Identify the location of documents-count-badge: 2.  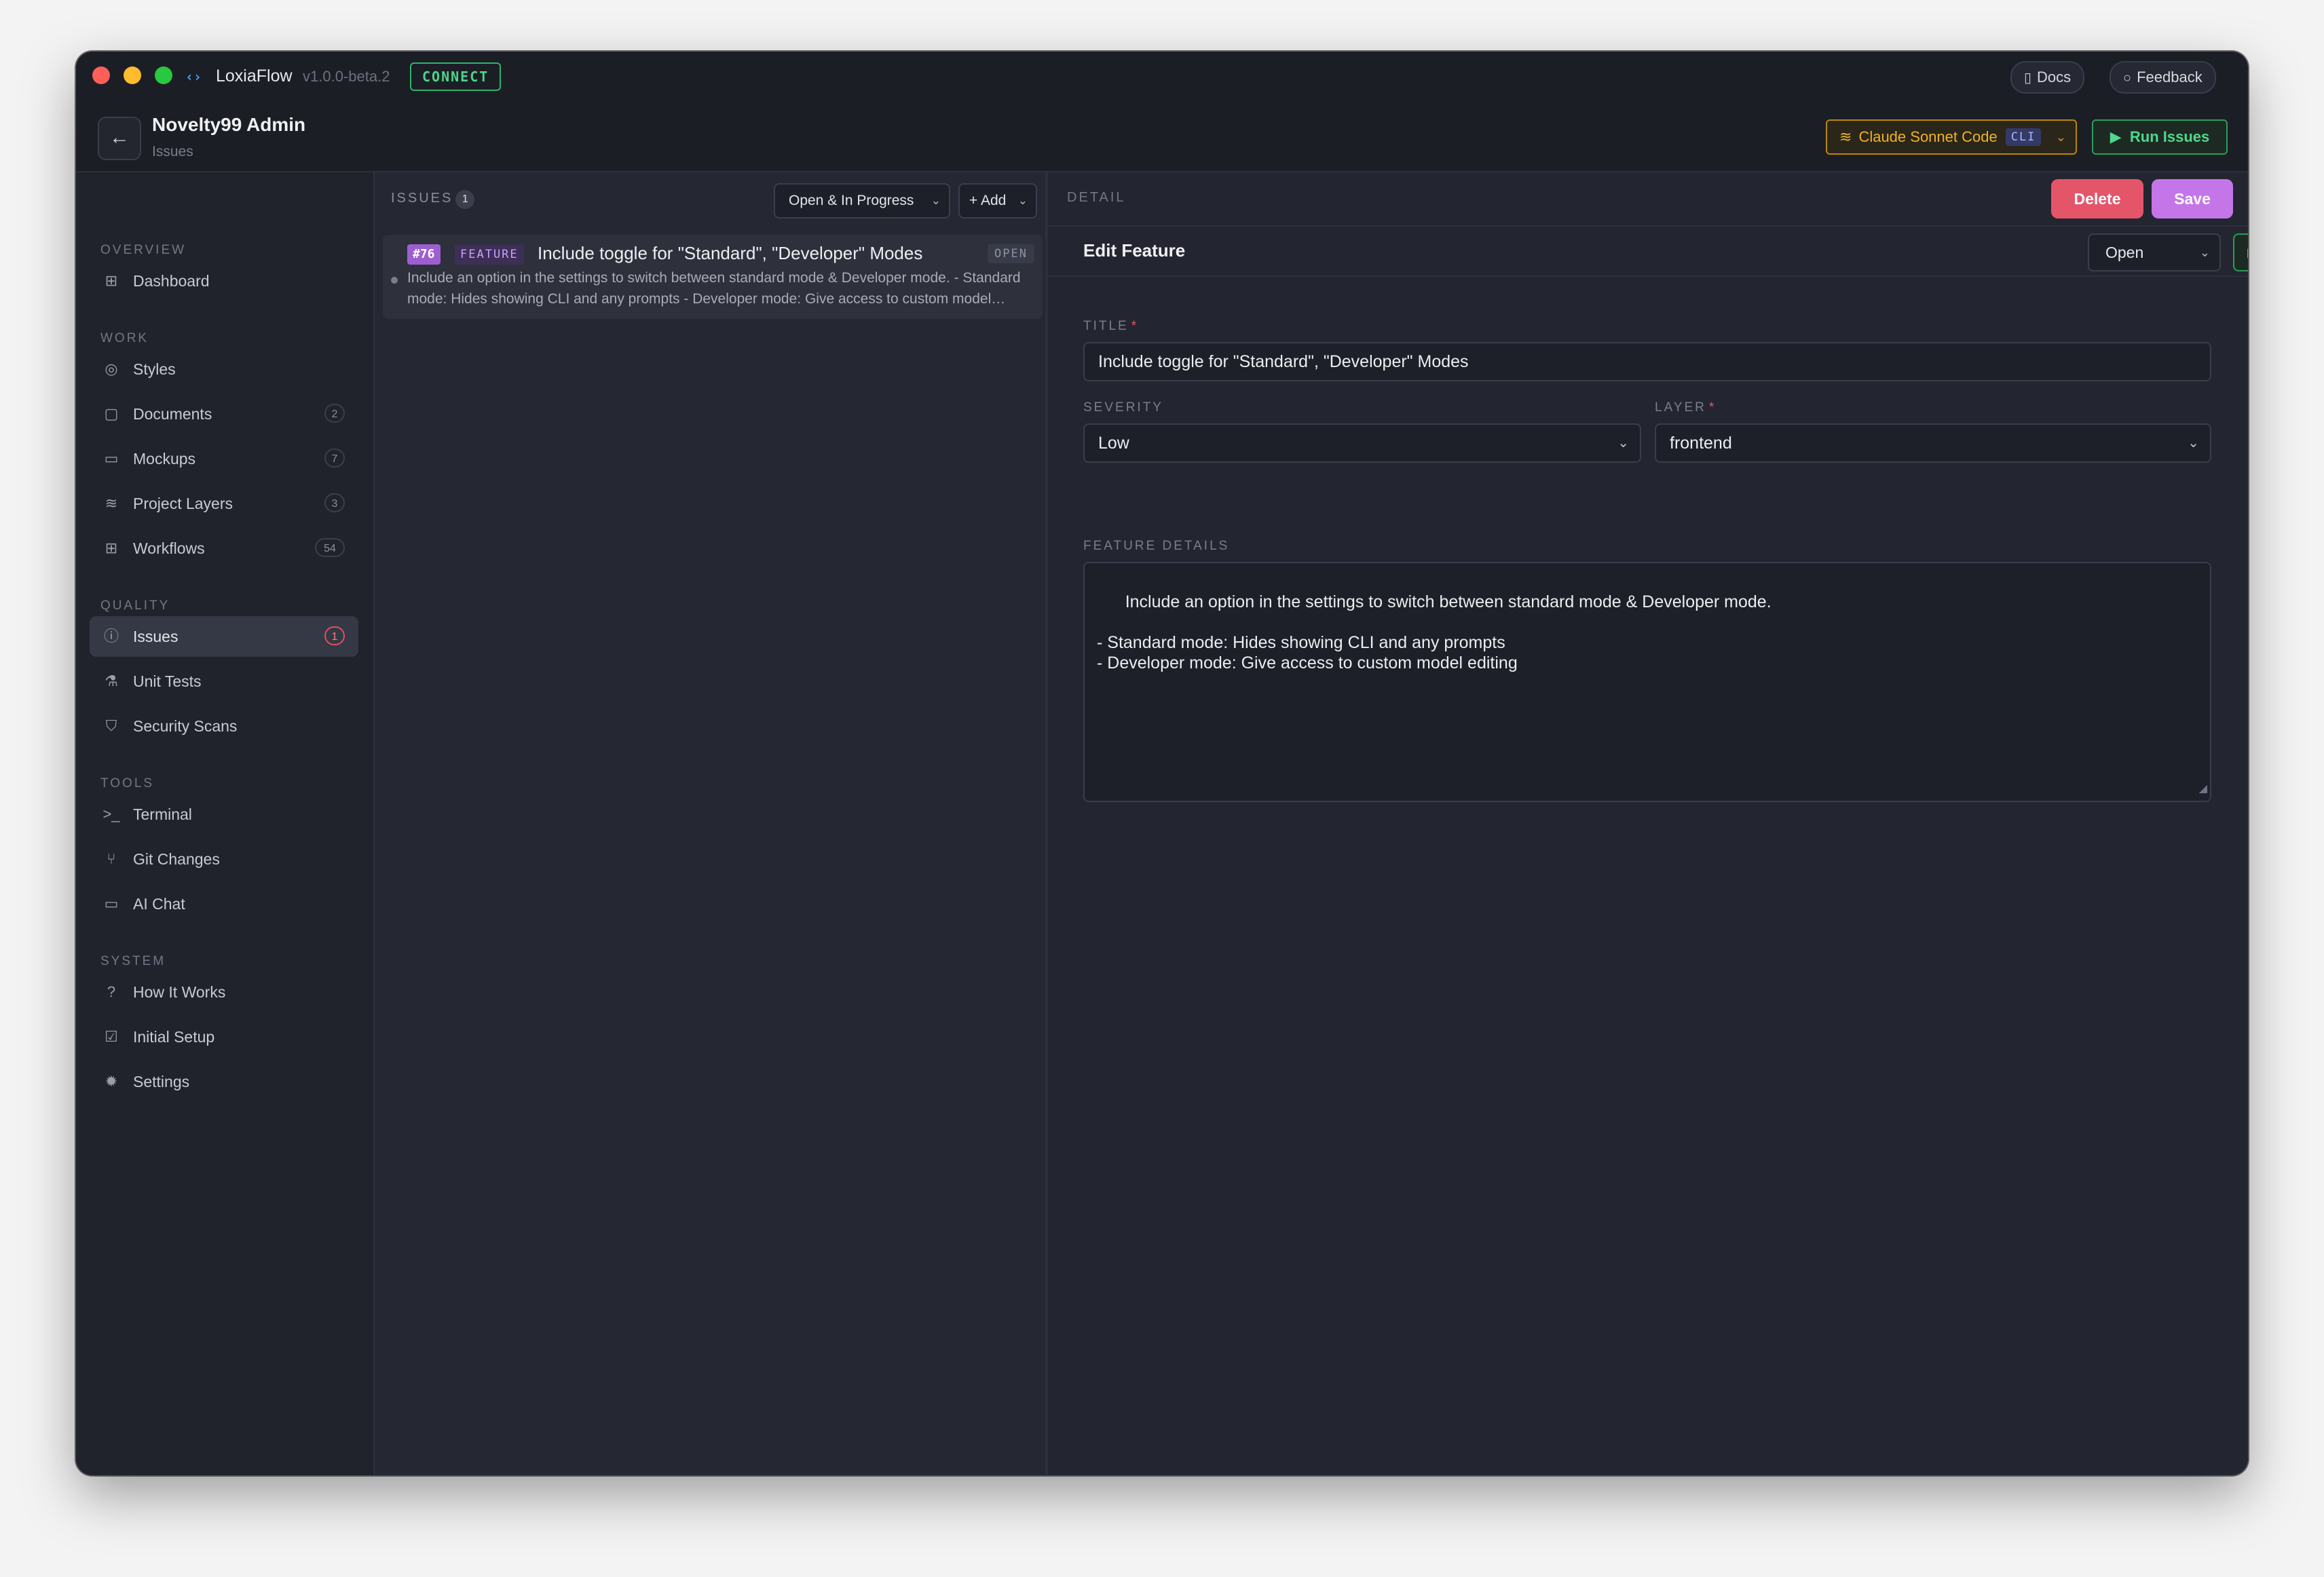
(334, 413).